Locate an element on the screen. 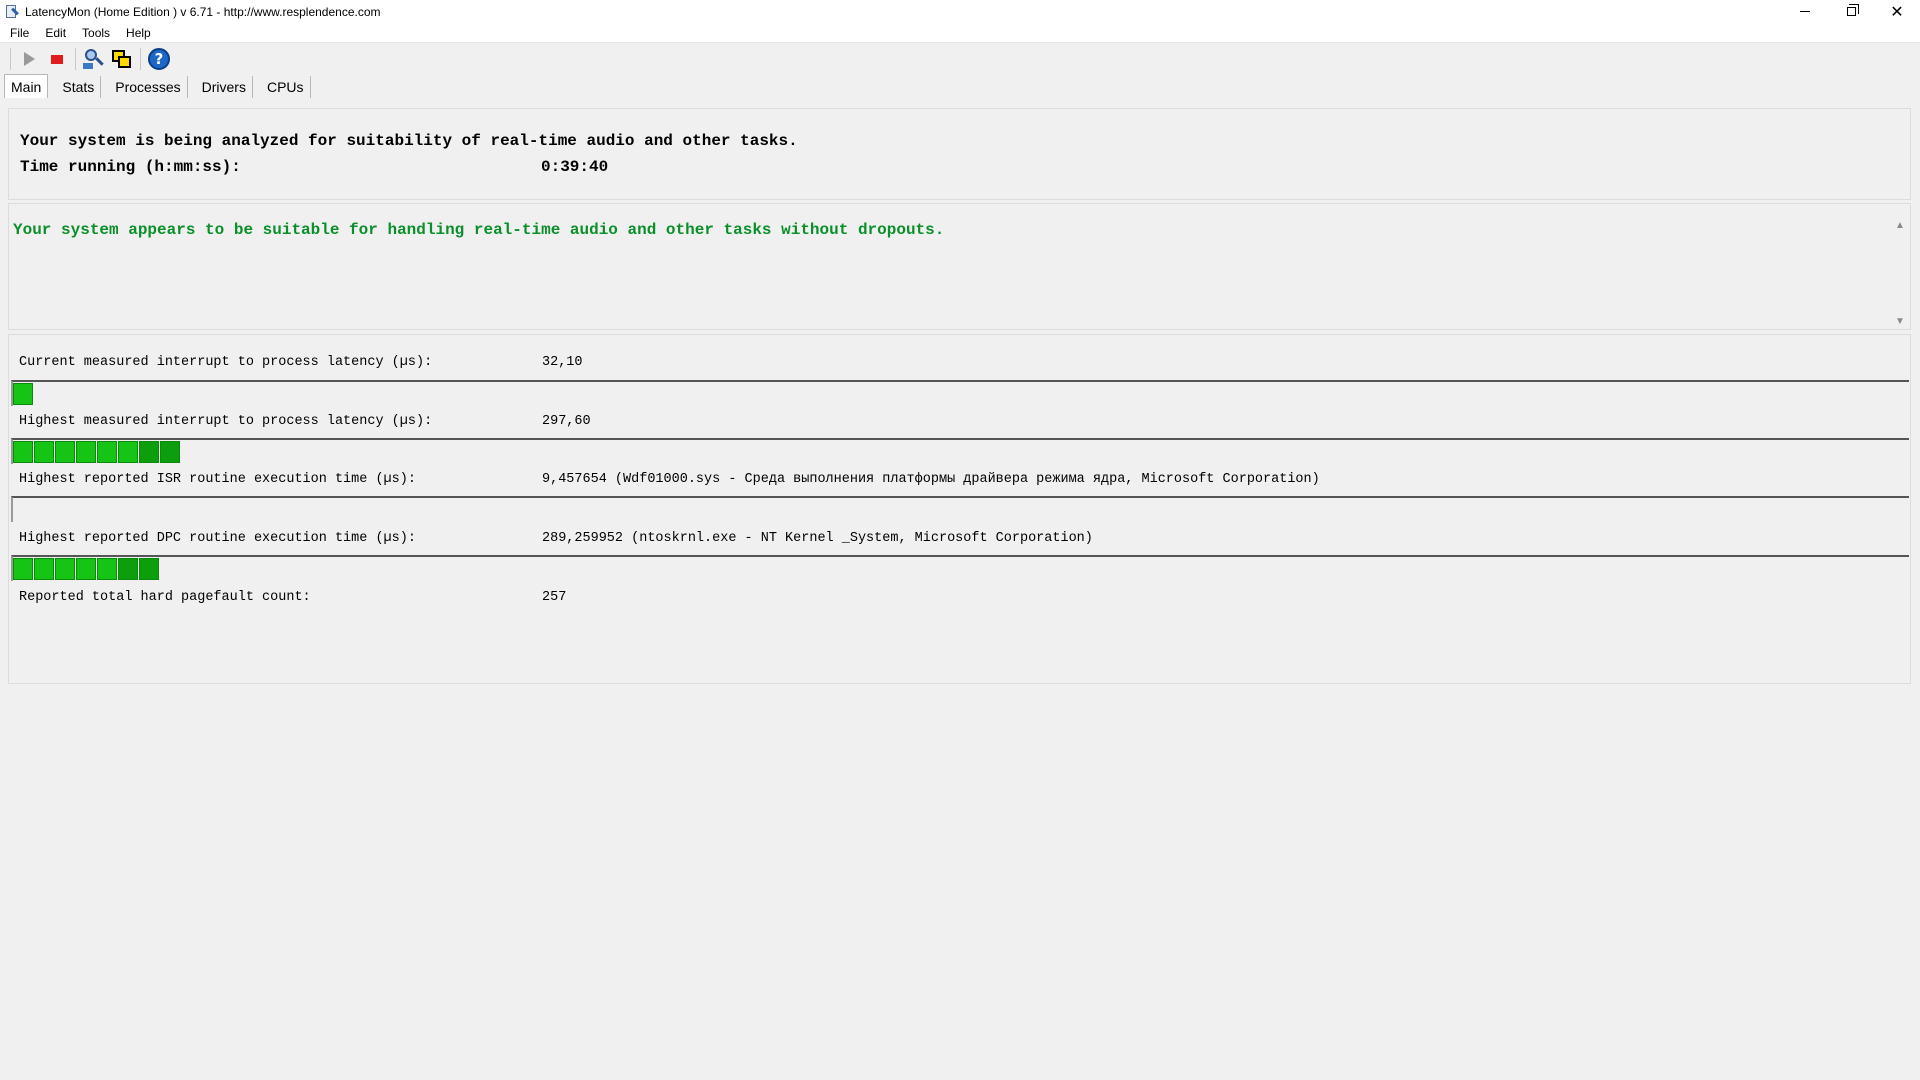  time-running-label: Time running (h:mm:ss): is located at coordinates (130, 167).